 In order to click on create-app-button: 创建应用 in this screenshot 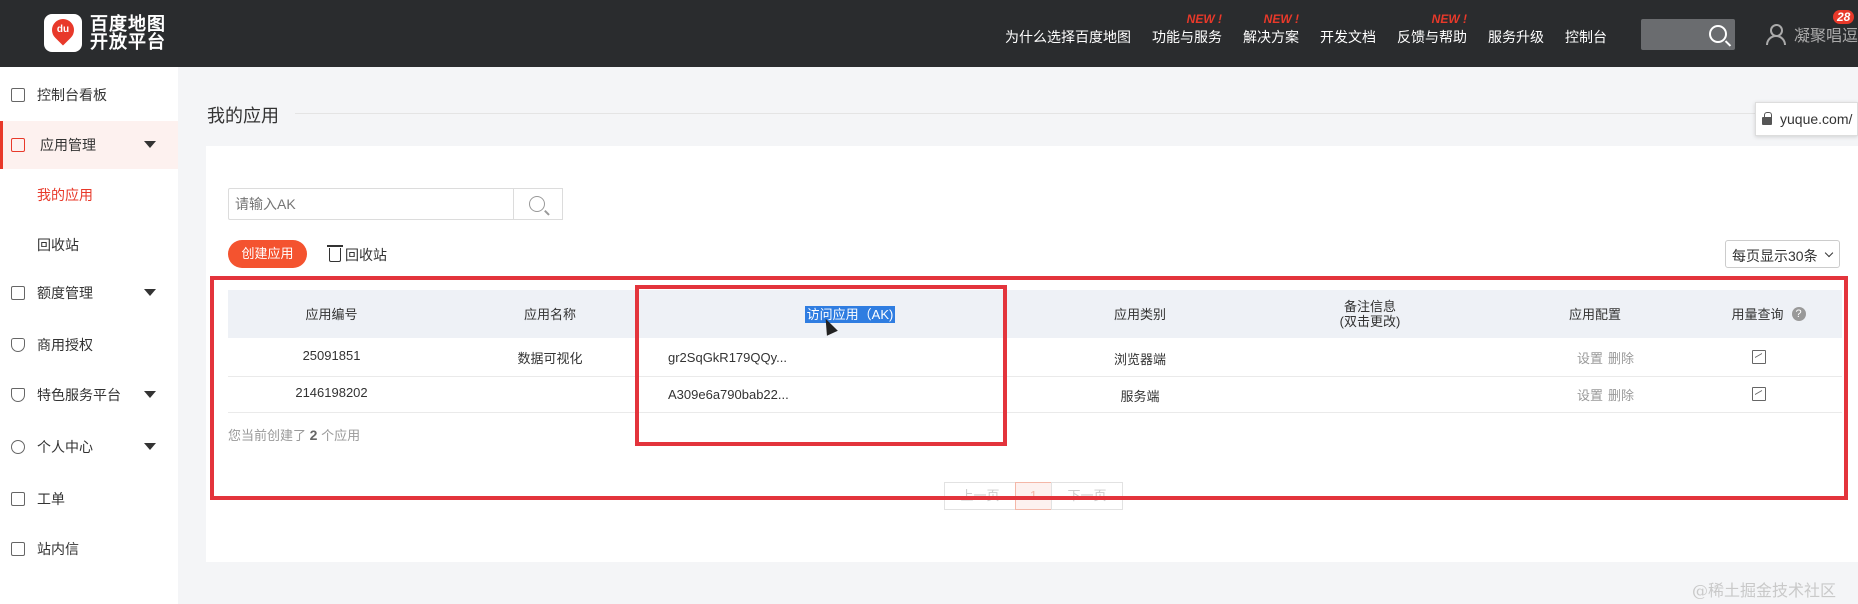, I will do `click(267, 254)`.